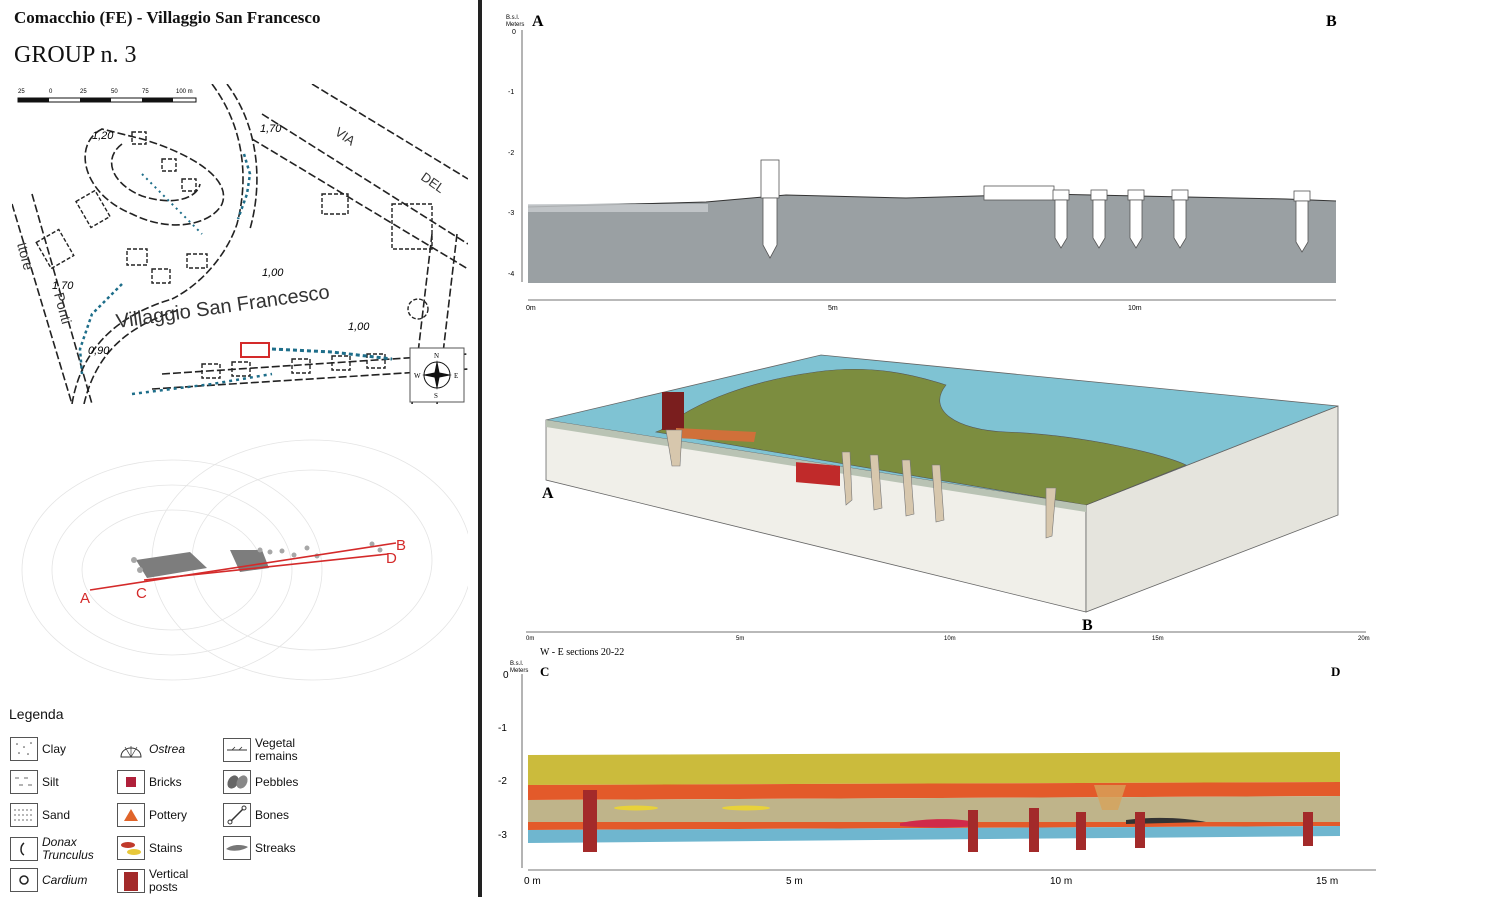 The width and height of the screenshot is (1492, 897). I want to click on elevation-label: 1,70, so click(63, 286).